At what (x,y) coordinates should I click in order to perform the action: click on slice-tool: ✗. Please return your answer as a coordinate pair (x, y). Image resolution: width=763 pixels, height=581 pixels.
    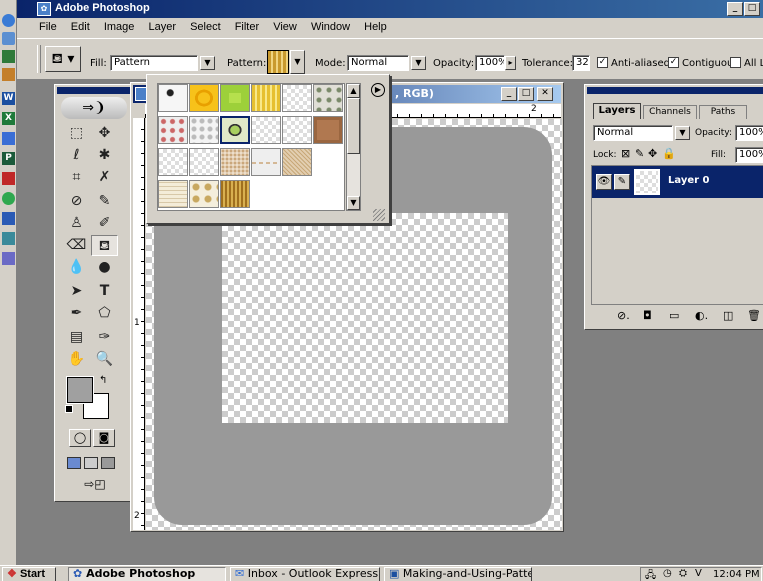
    Looking at the image, I should click on (104, 177).